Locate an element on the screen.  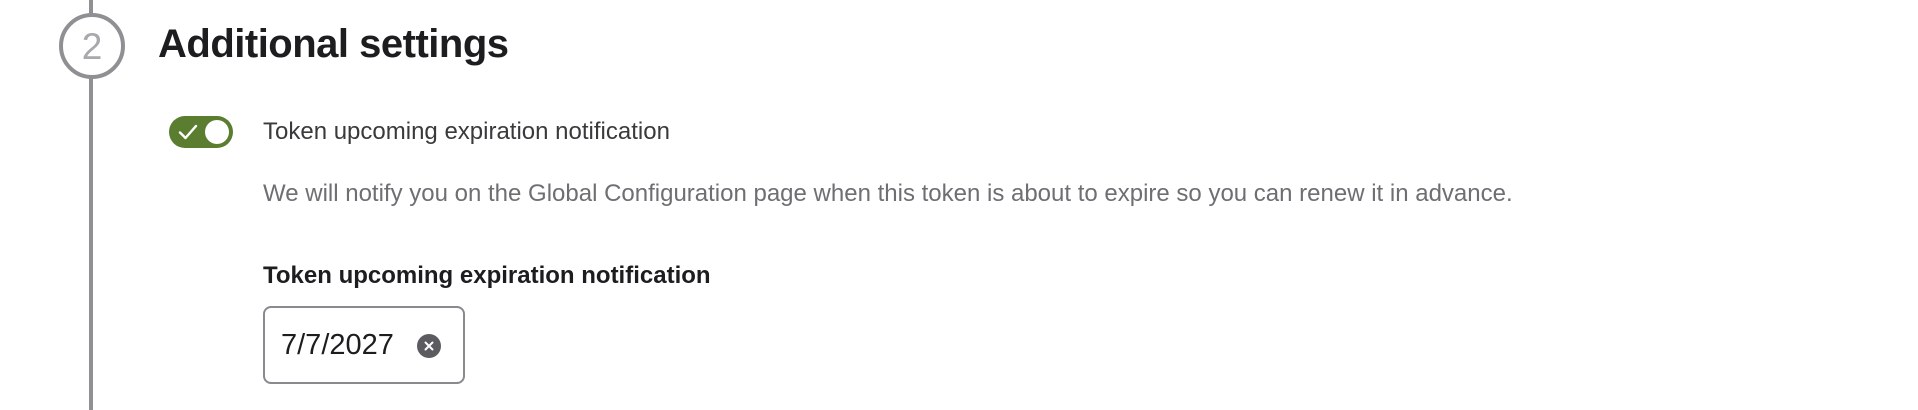
checkmark-icon is located at coordinates (188, 132).